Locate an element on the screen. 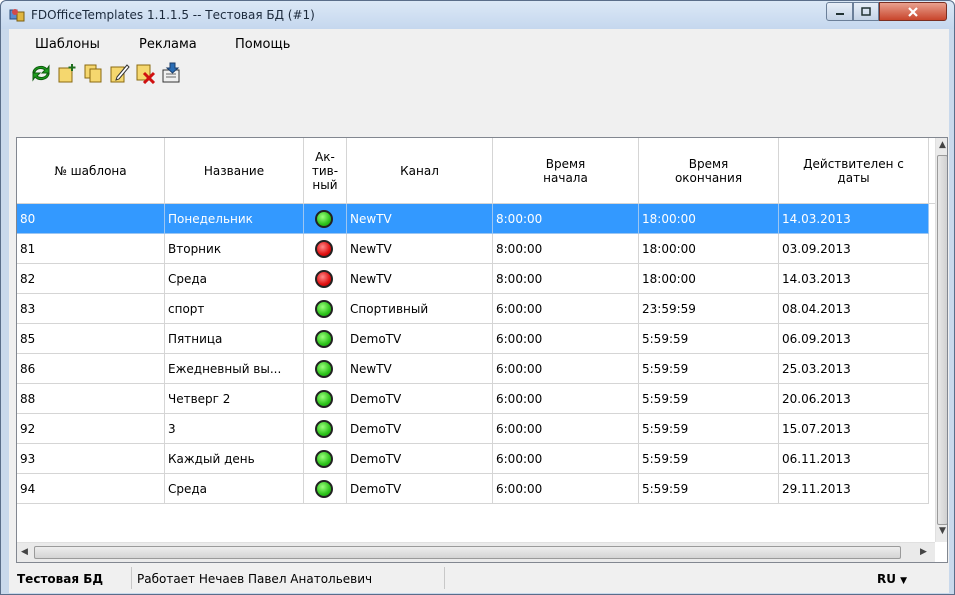 The image size is (955, 595). scroll-left-icon: ◀ is located at coordinates (24, 552).